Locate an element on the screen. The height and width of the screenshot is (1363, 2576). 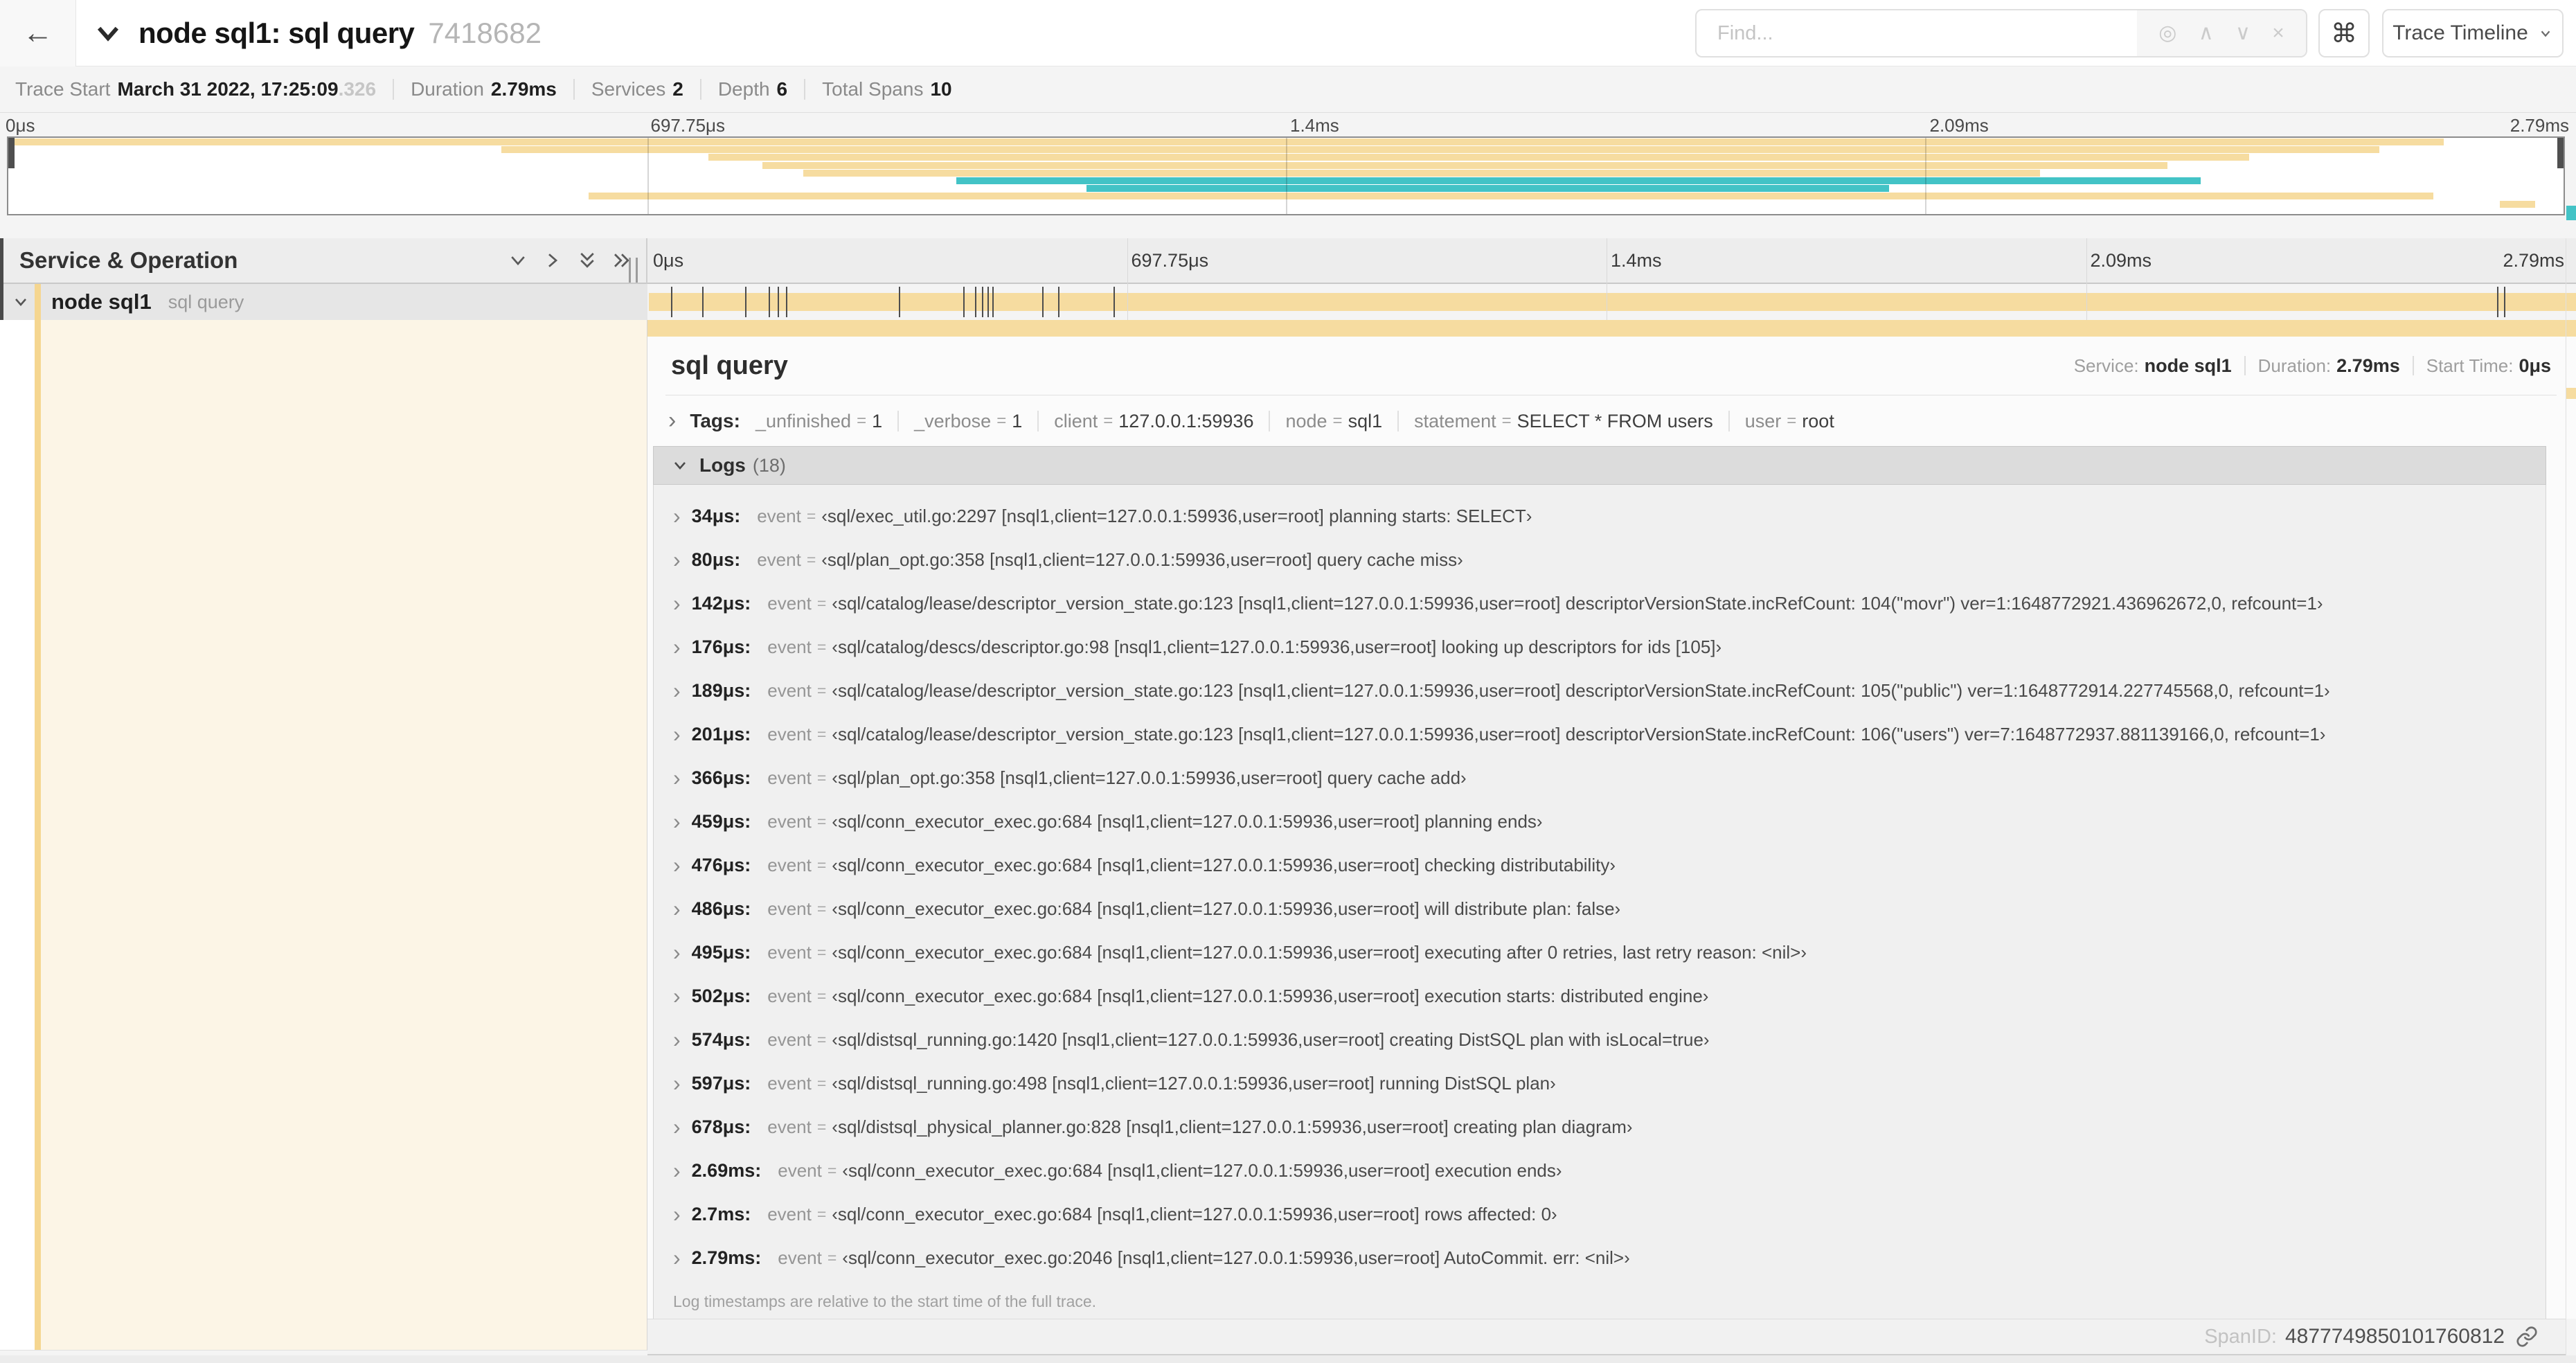
log-timestamp: 2.7ms: is located at coordinates (721, 1214).